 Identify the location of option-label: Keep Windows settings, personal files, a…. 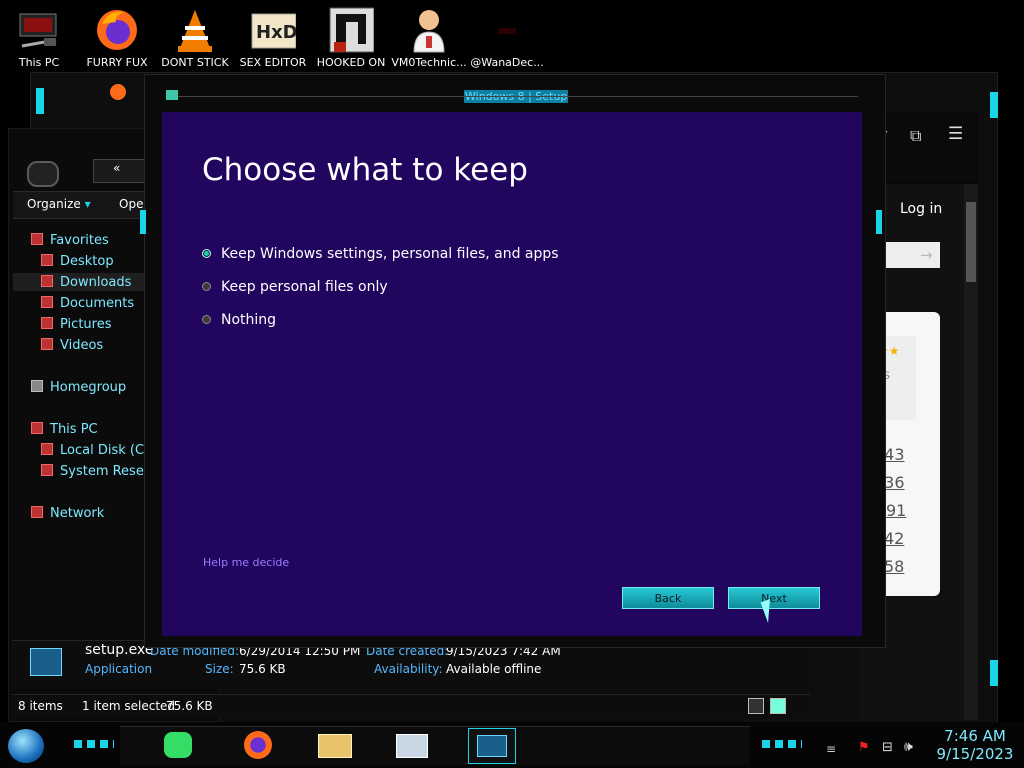
(390, 254).